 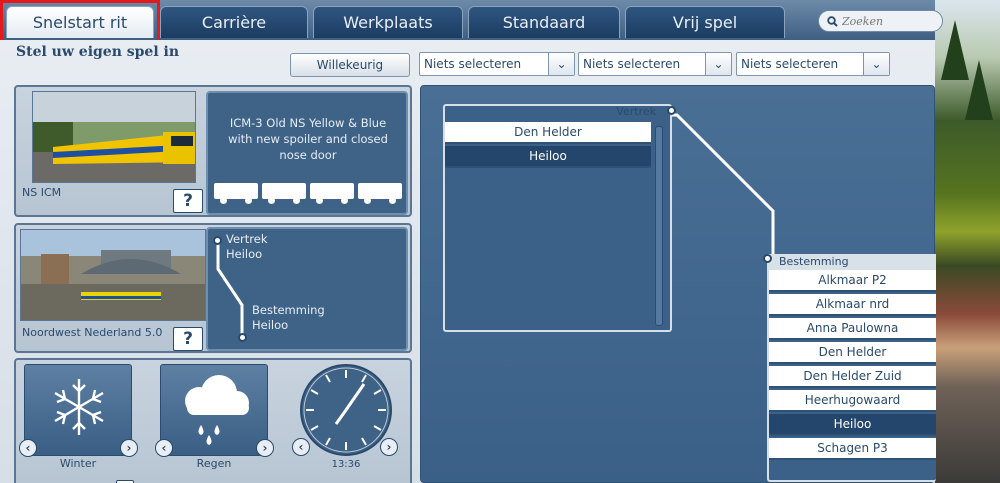 What do you see at coordinates (671, 110) in the screenshot?
I see `departure-connector-dot` at bounding box center [671, 110].